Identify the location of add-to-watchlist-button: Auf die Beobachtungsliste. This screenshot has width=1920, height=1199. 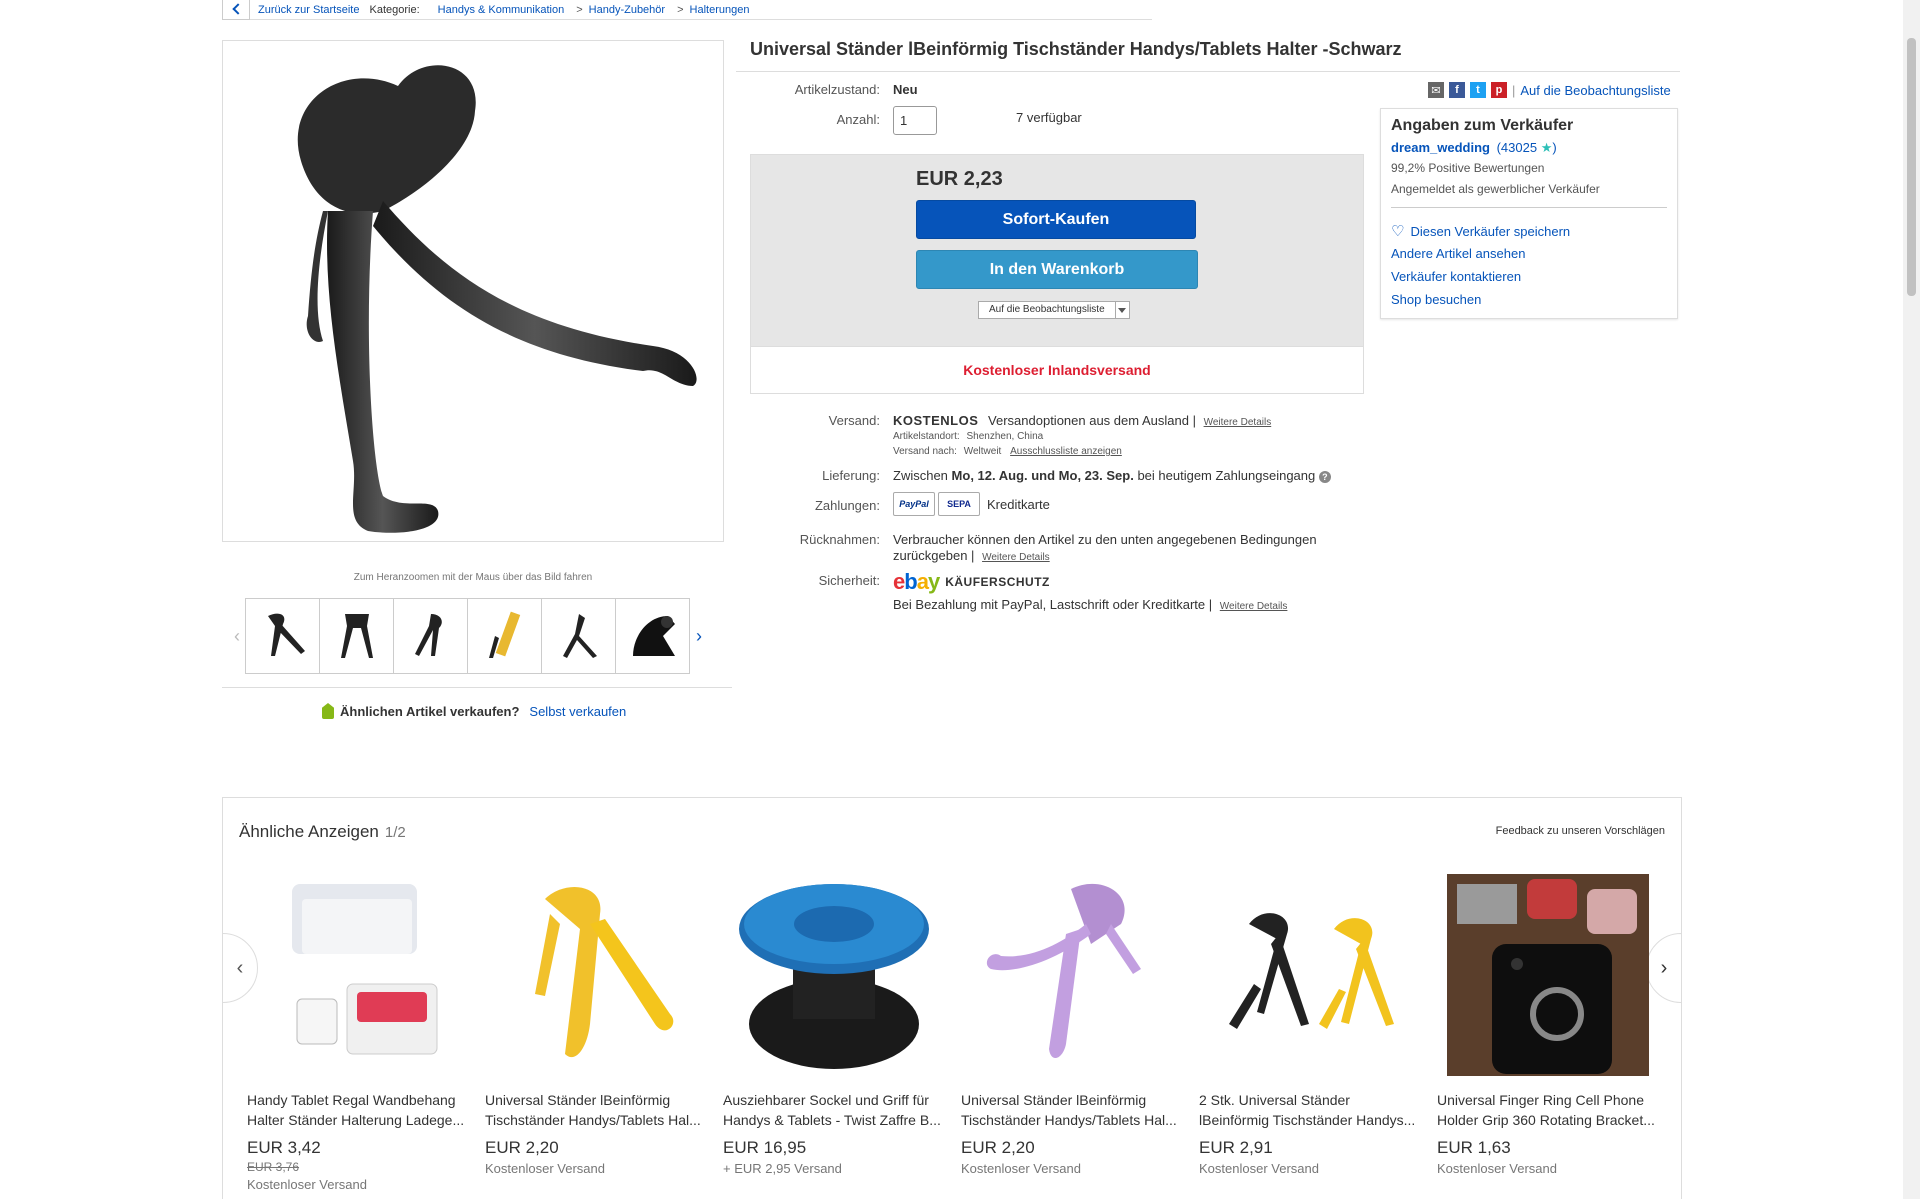
(1054, 310).